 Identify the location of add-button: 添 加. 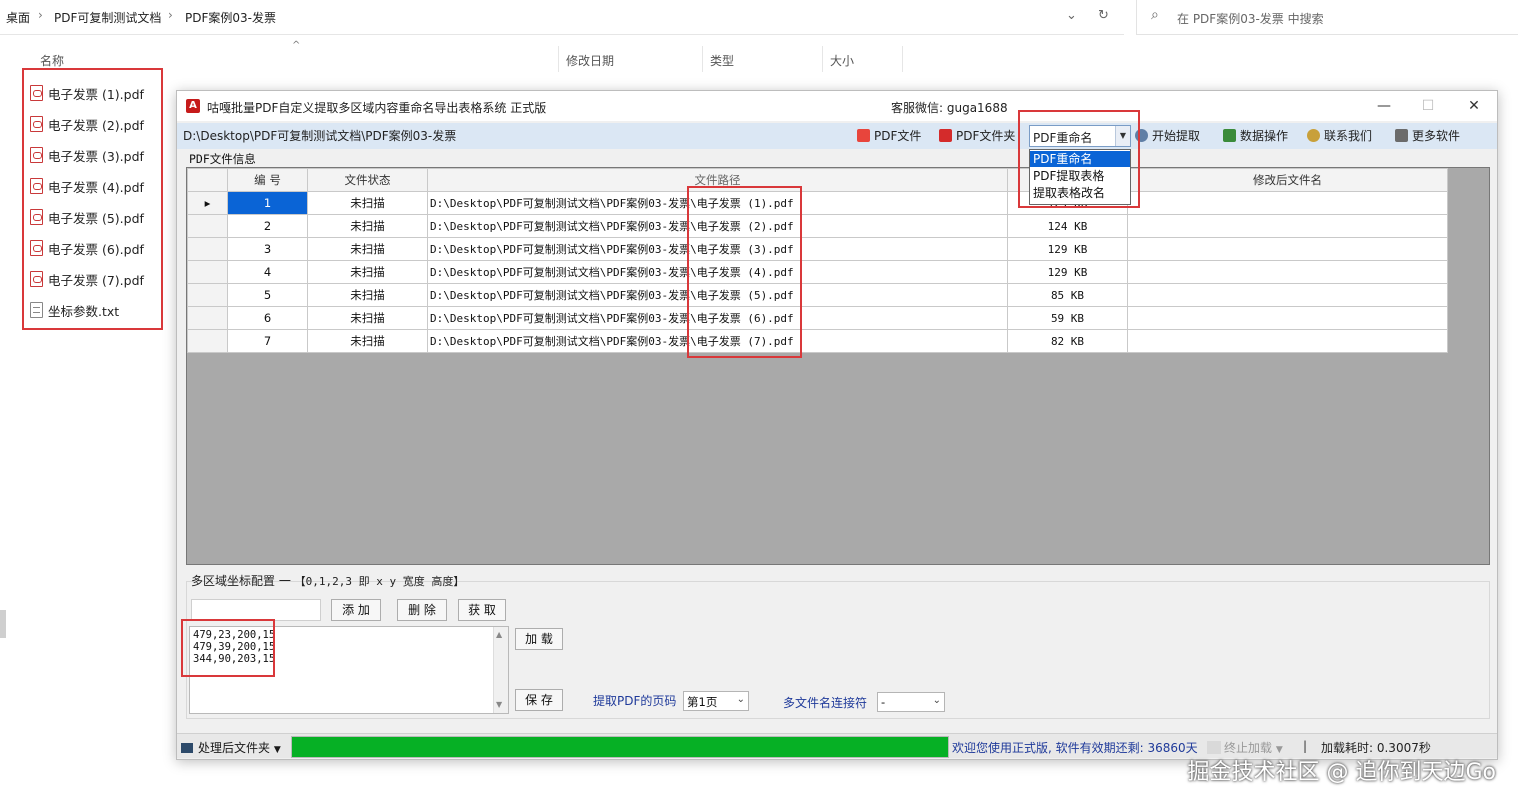
(356, 610).